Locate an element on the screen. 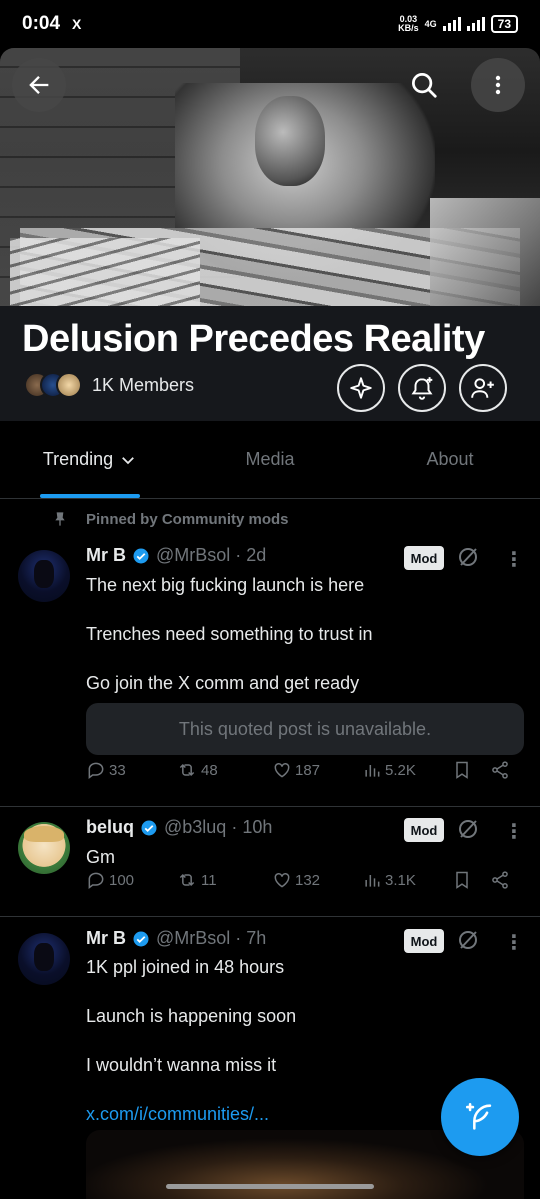  post-header: Mr B @MrBsol · 7h is located at coordinates (176, 938).